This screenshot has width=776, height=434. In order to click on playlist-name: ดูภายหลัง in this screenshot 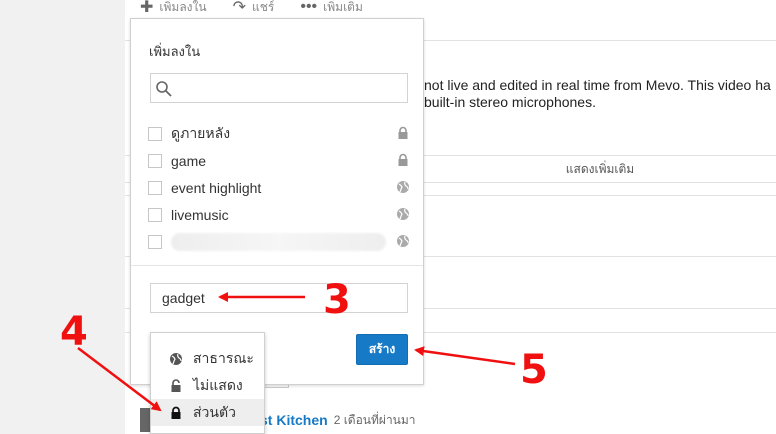, I will do `click(201, 132)`.